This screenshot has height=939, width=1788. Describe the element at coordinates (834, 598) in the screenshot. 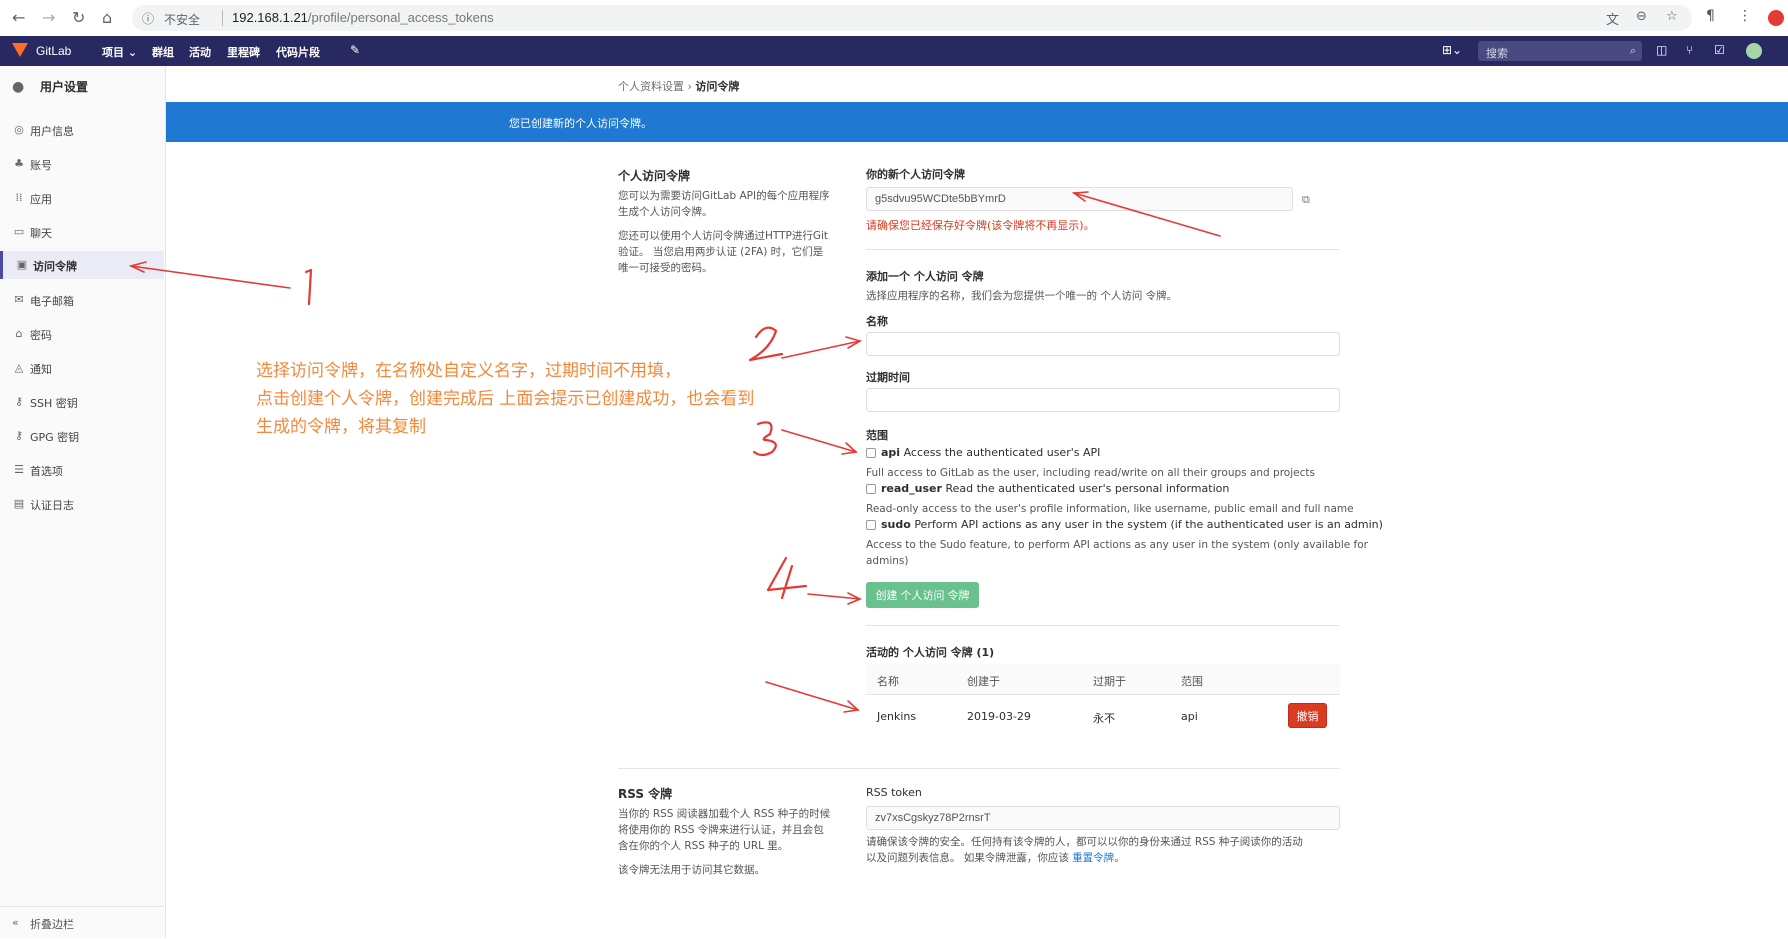

I see `annotation-arrow-create` at that location.